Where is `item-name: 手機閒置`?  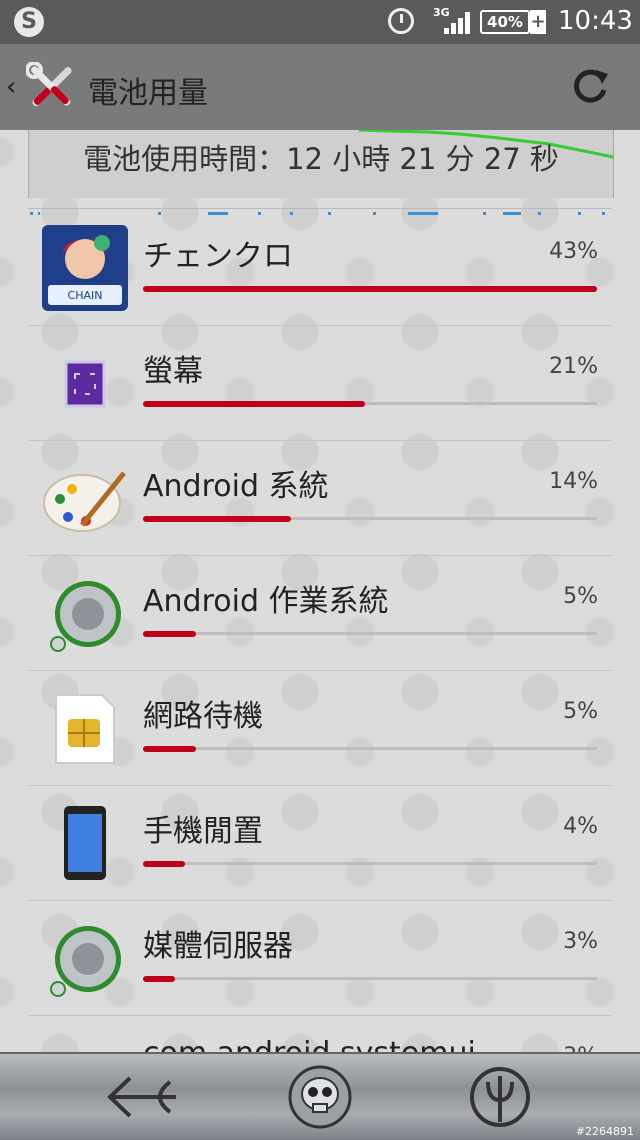 item-name: 手機閒置 is located at coordinates (203, 831).